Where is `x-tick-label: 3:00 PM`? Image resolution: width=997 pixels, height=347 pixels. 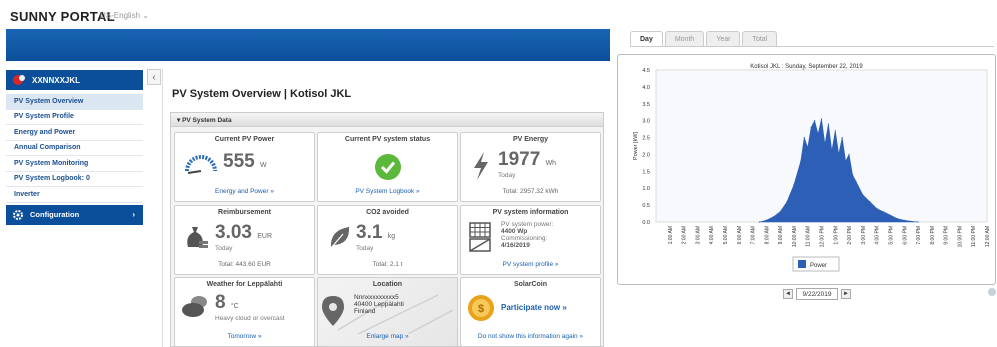 x-tick-label: 3:00 PM is located at coordinates (864, 235).